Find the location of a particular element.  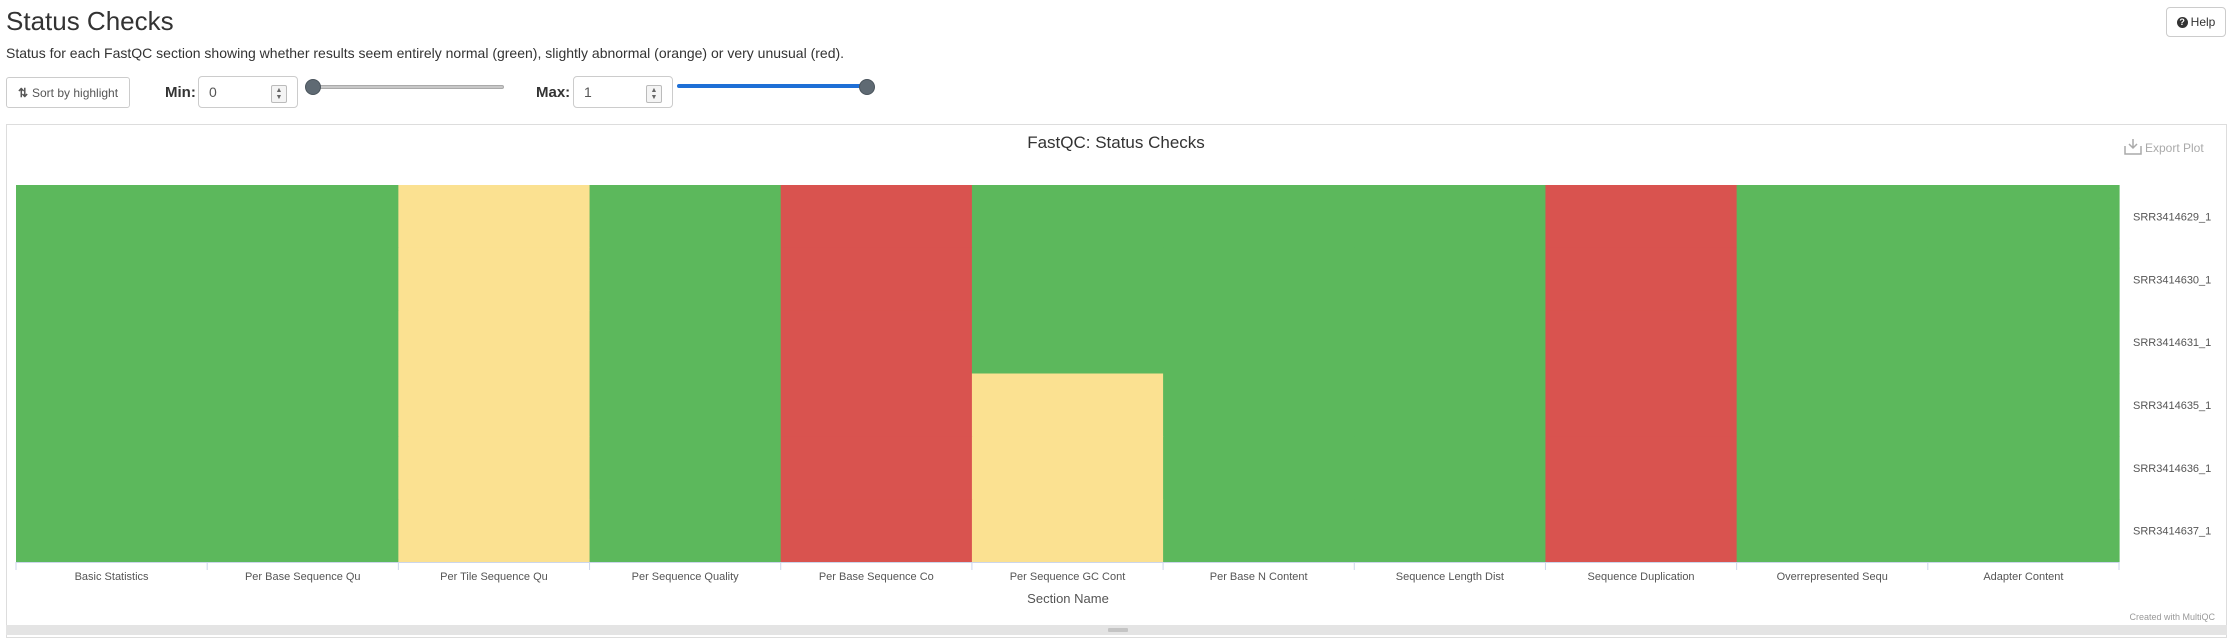

export-plot-button: Export Plot is located at coordinates (2164, 147).